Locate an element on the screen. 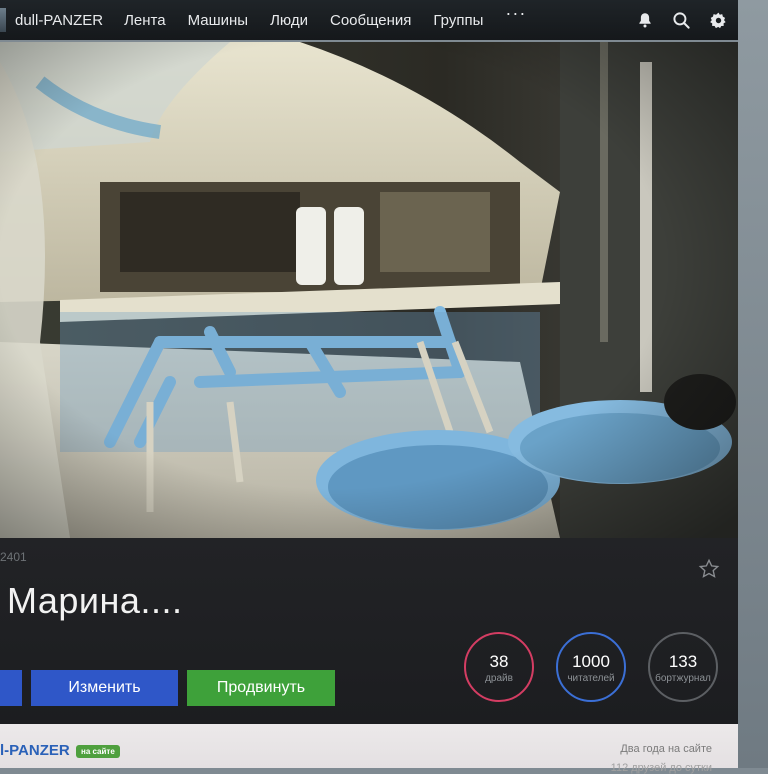 This screenshot has width=768, height=774. member-since-text: Два года на сайте is located at coordinates (666, 749).